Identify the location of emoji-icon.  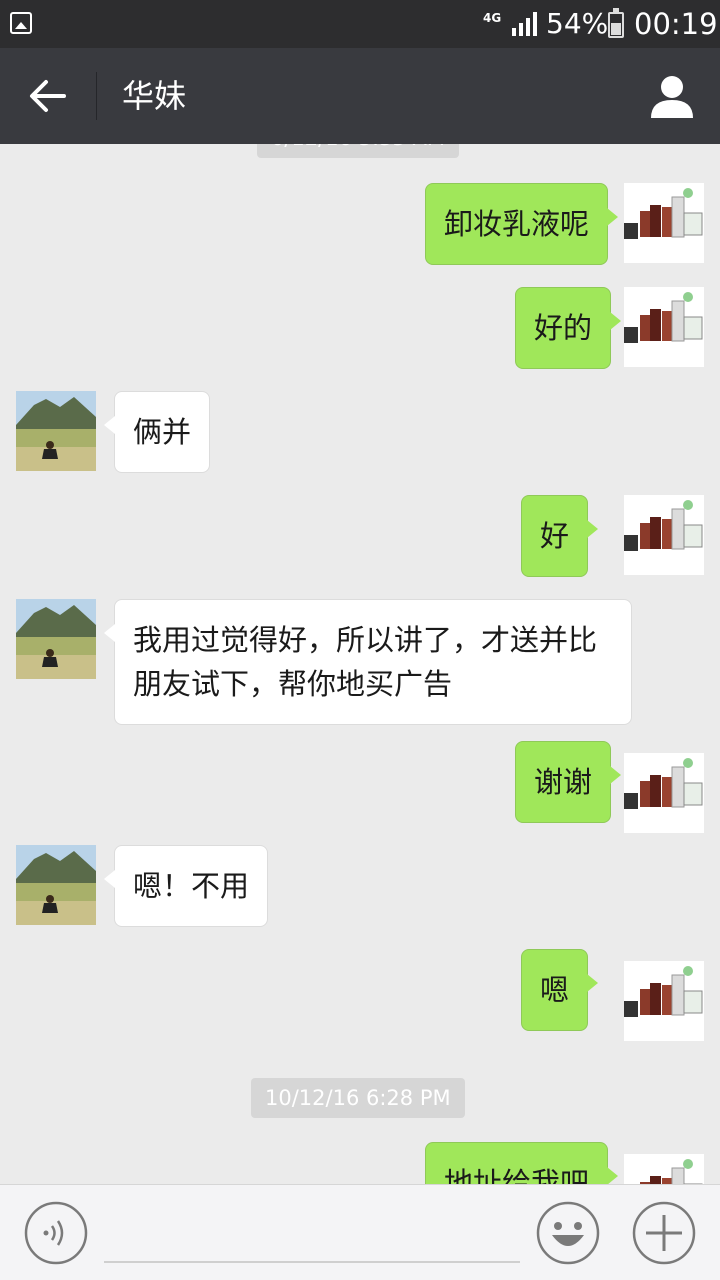
(568, 1233).